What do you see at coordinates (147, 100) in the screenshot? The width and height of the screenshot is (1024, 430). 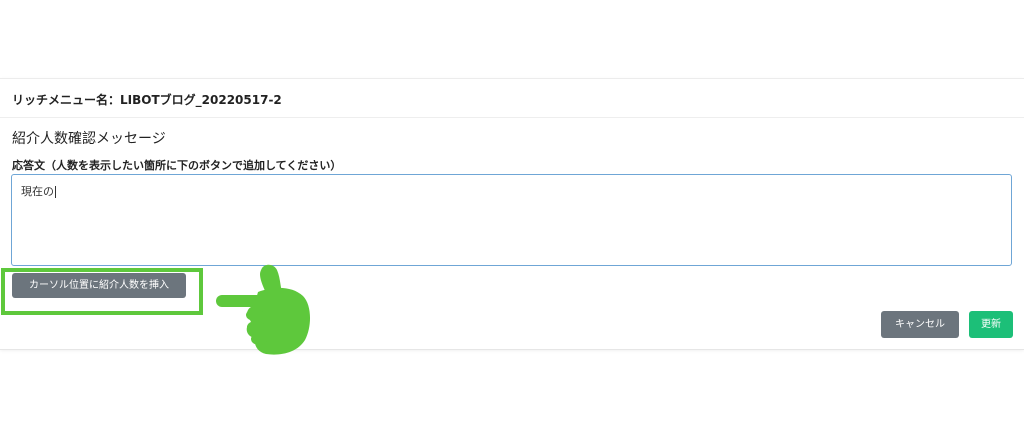 I see `modal-title: リッチメニュー名：LIBOTブログ_20220517-2` at bounding box center [147, 100].